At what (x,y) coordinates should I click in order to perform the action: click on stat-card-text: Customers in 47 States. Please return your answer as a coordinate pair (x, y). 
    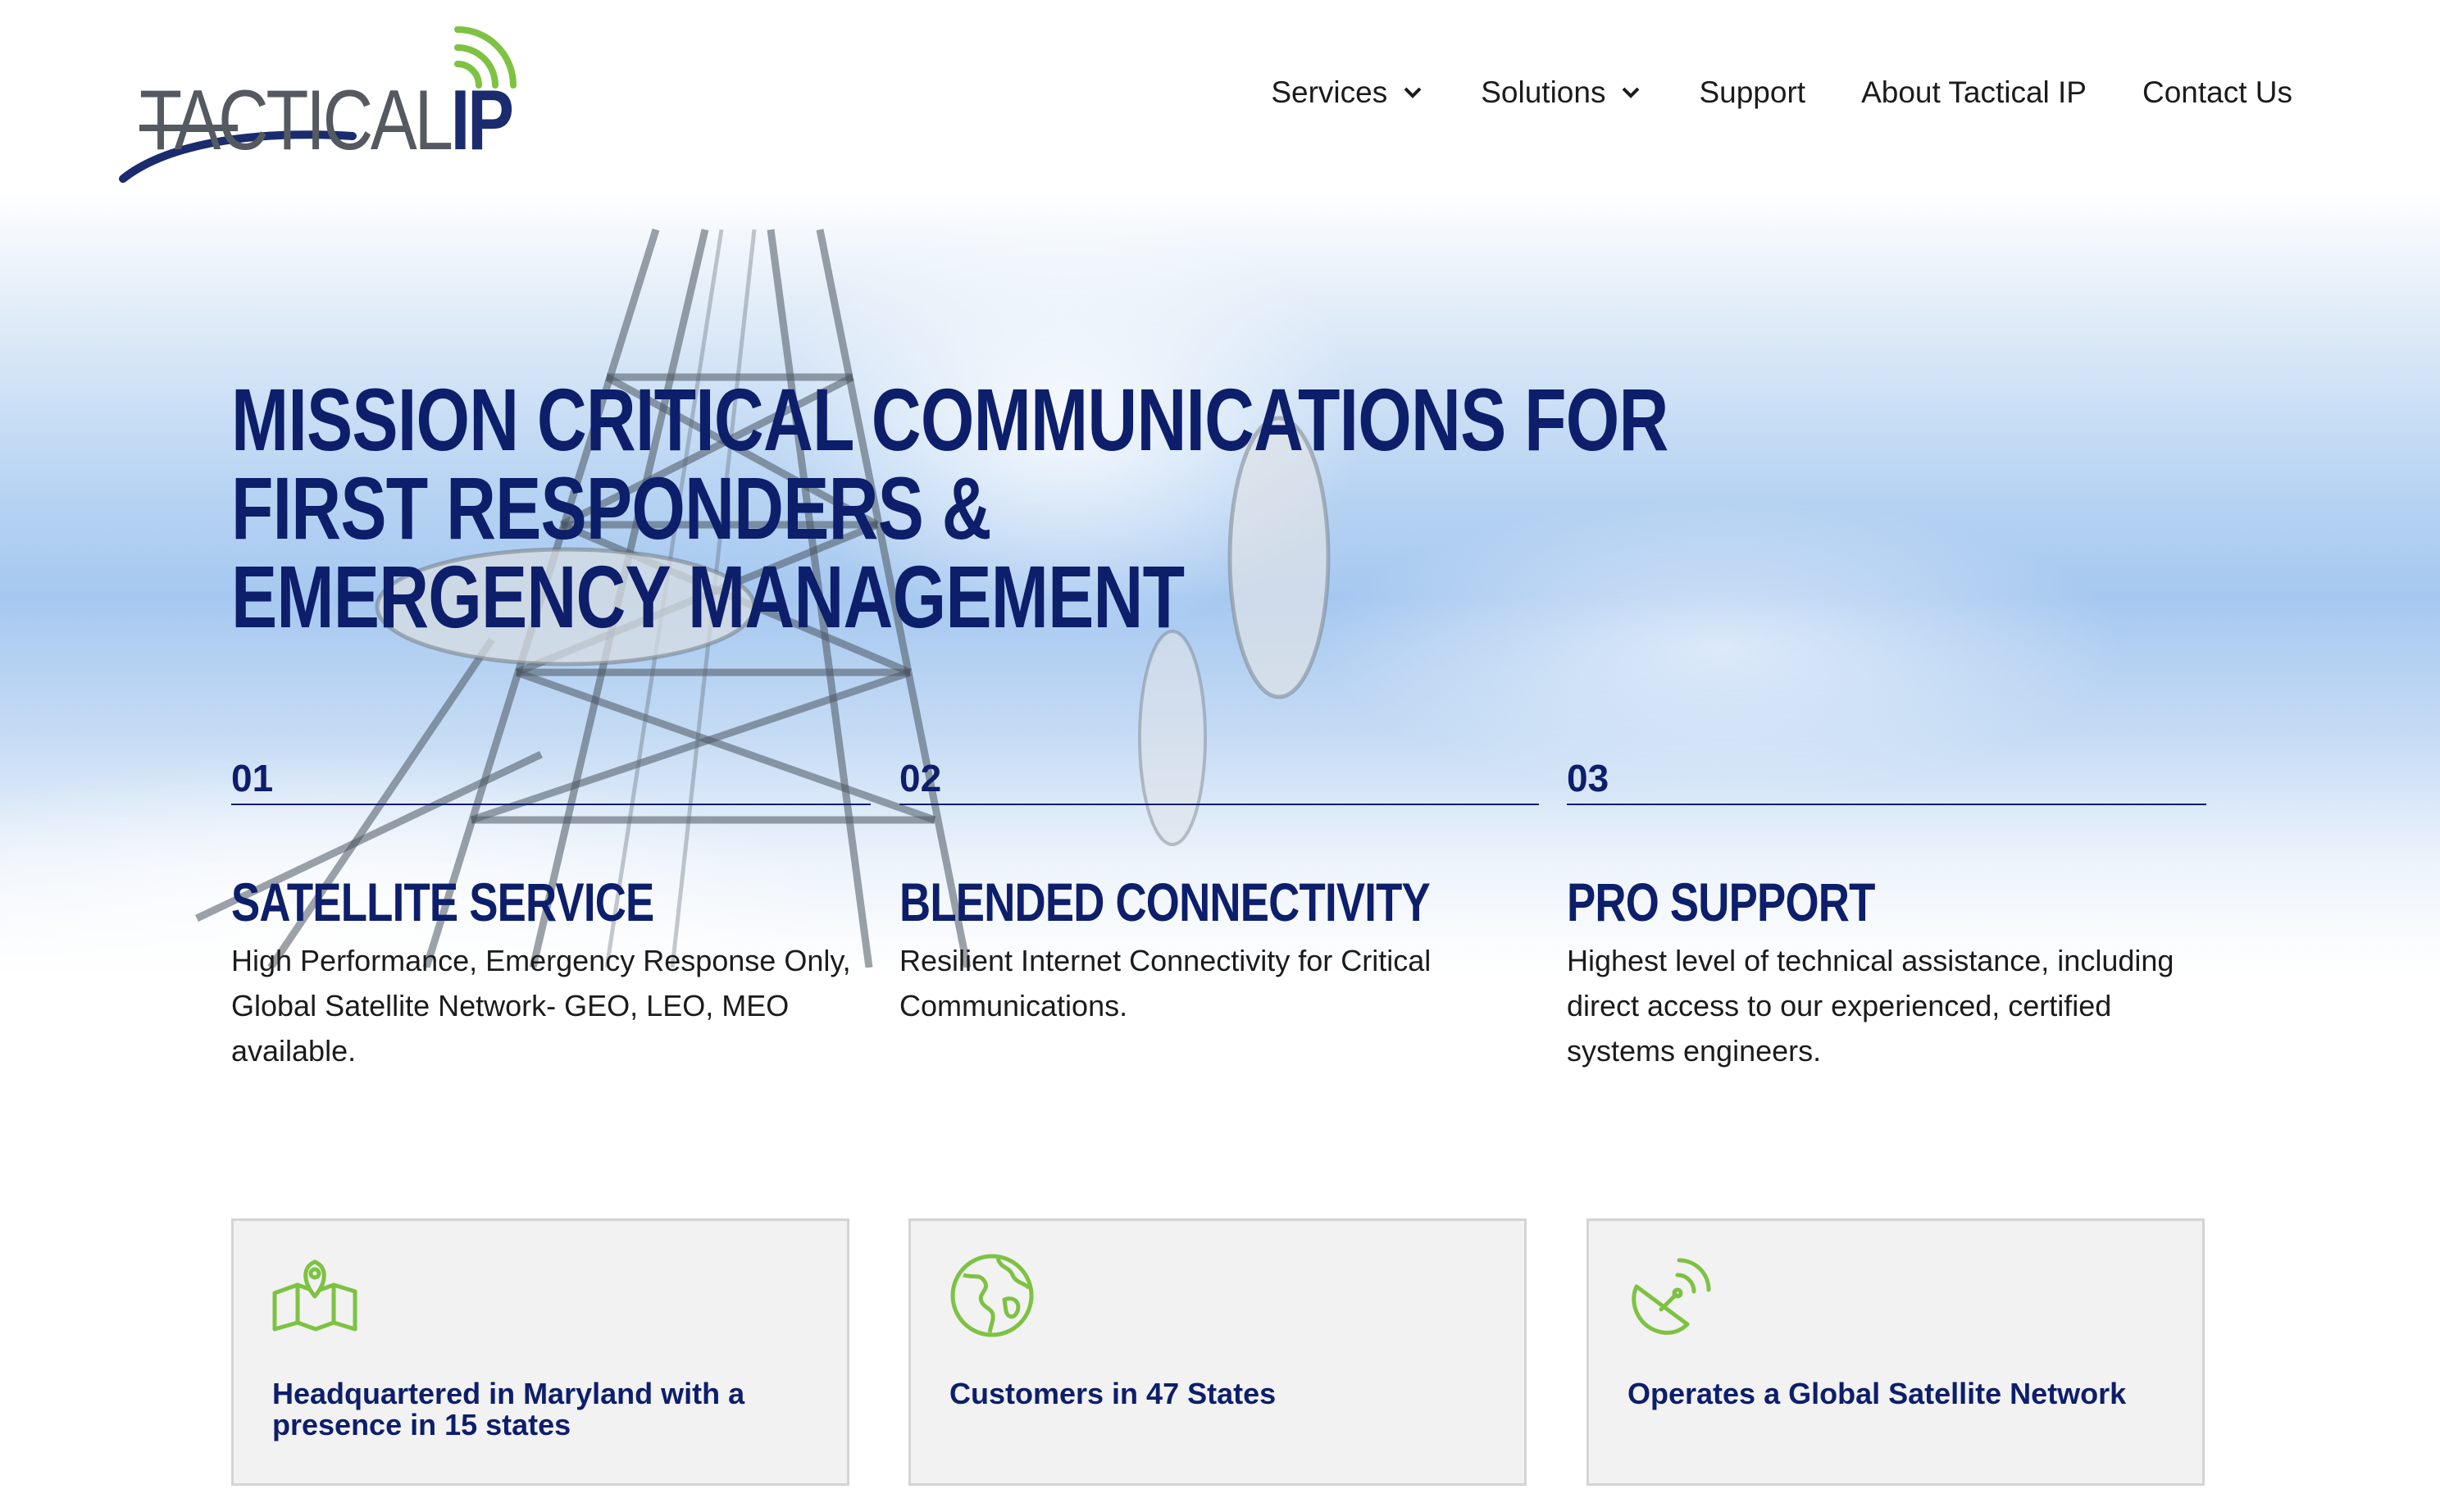
    Looking at the image, I should click on (1113, 1393).